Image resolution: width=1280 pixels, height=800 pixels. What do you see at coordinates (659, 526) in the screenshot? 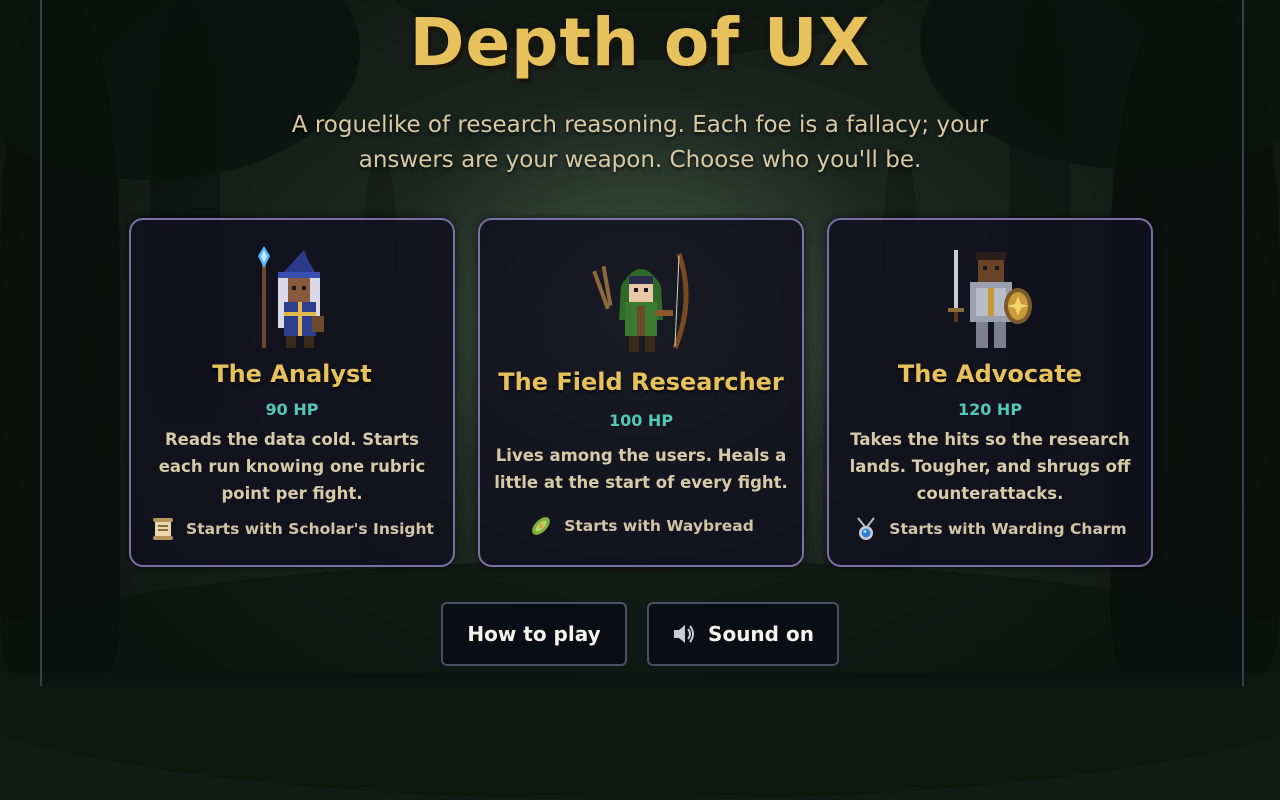
I see `perk-label: Starts with Waybread` at bounding box center [659, 526].